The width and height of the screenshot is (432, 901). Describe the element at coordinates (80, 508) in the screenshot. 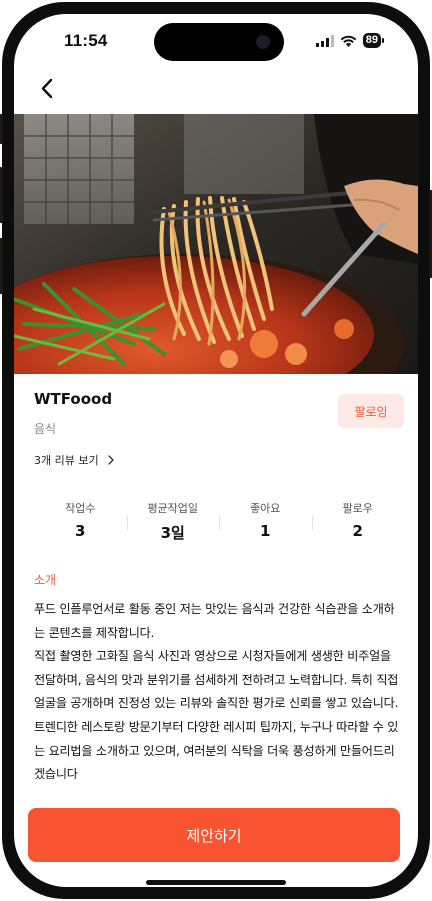

I see `stat-label: 작업수` at that location.